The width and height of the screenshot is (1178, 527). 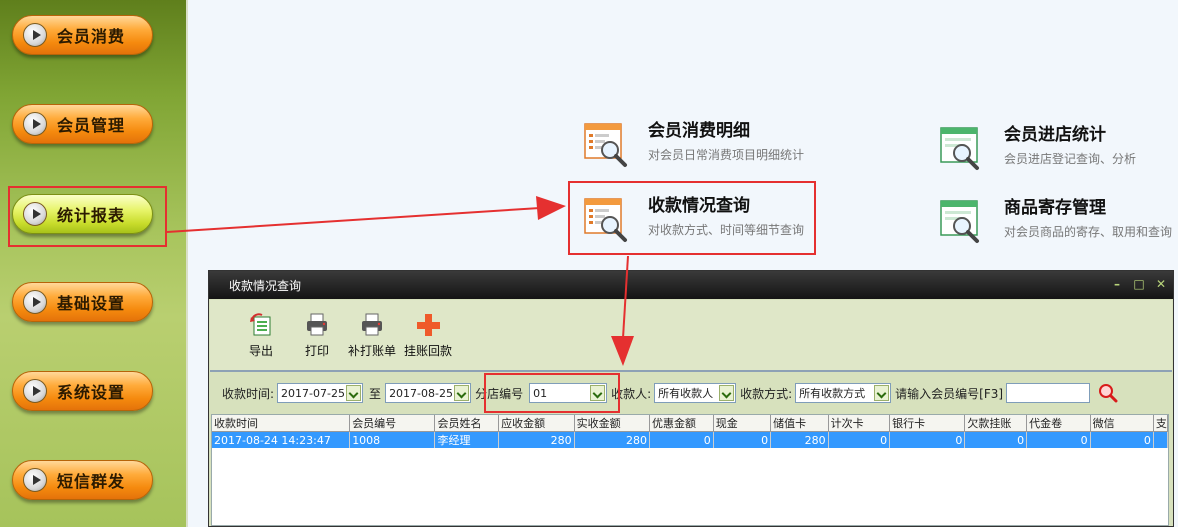 I want to click on menu-entry-member-visit-stats: 会员进店统计 会员进店登记查询、分析, so click(x=1037, y=148).